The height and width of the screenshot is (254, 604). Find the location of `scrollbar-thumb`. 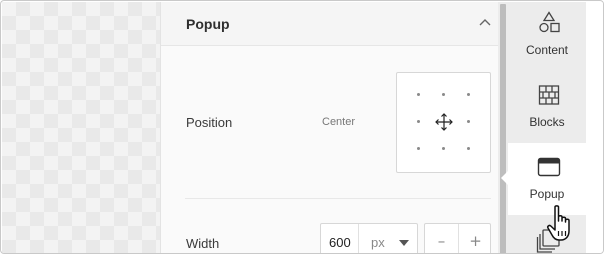

scrollbar-thumb is located at coordinates (503, 128).